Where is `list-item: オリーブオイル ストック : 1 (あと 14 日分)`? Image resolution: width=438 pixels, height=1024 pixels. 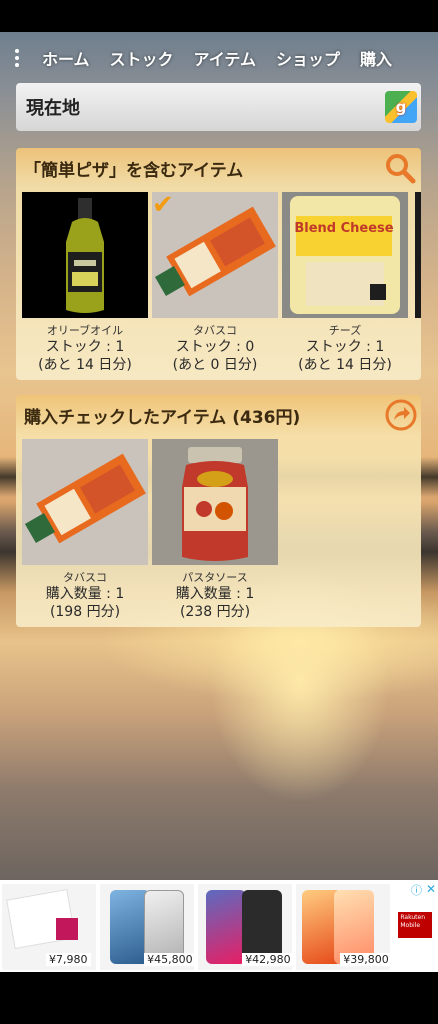 list-item: オリーブオイル ストック : 1 (あと 14 日分) is located at coordinates (85, 283).